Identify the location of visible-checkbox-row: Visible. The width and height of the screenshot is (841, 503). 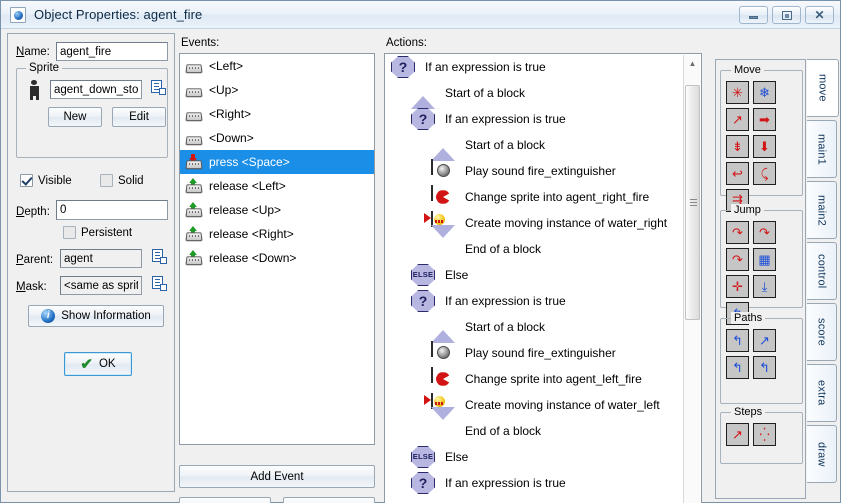
(46, 180).